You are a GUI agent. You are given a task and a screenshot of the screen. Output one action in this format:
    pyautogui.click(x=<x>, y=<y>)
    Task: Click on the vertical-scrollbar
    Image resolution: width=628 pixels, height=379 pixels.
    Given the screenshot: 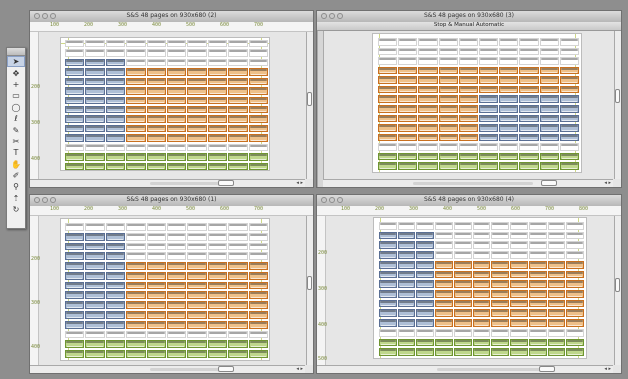 What is the action you would take?
    pyautogui.click(x=617, y=105)
    